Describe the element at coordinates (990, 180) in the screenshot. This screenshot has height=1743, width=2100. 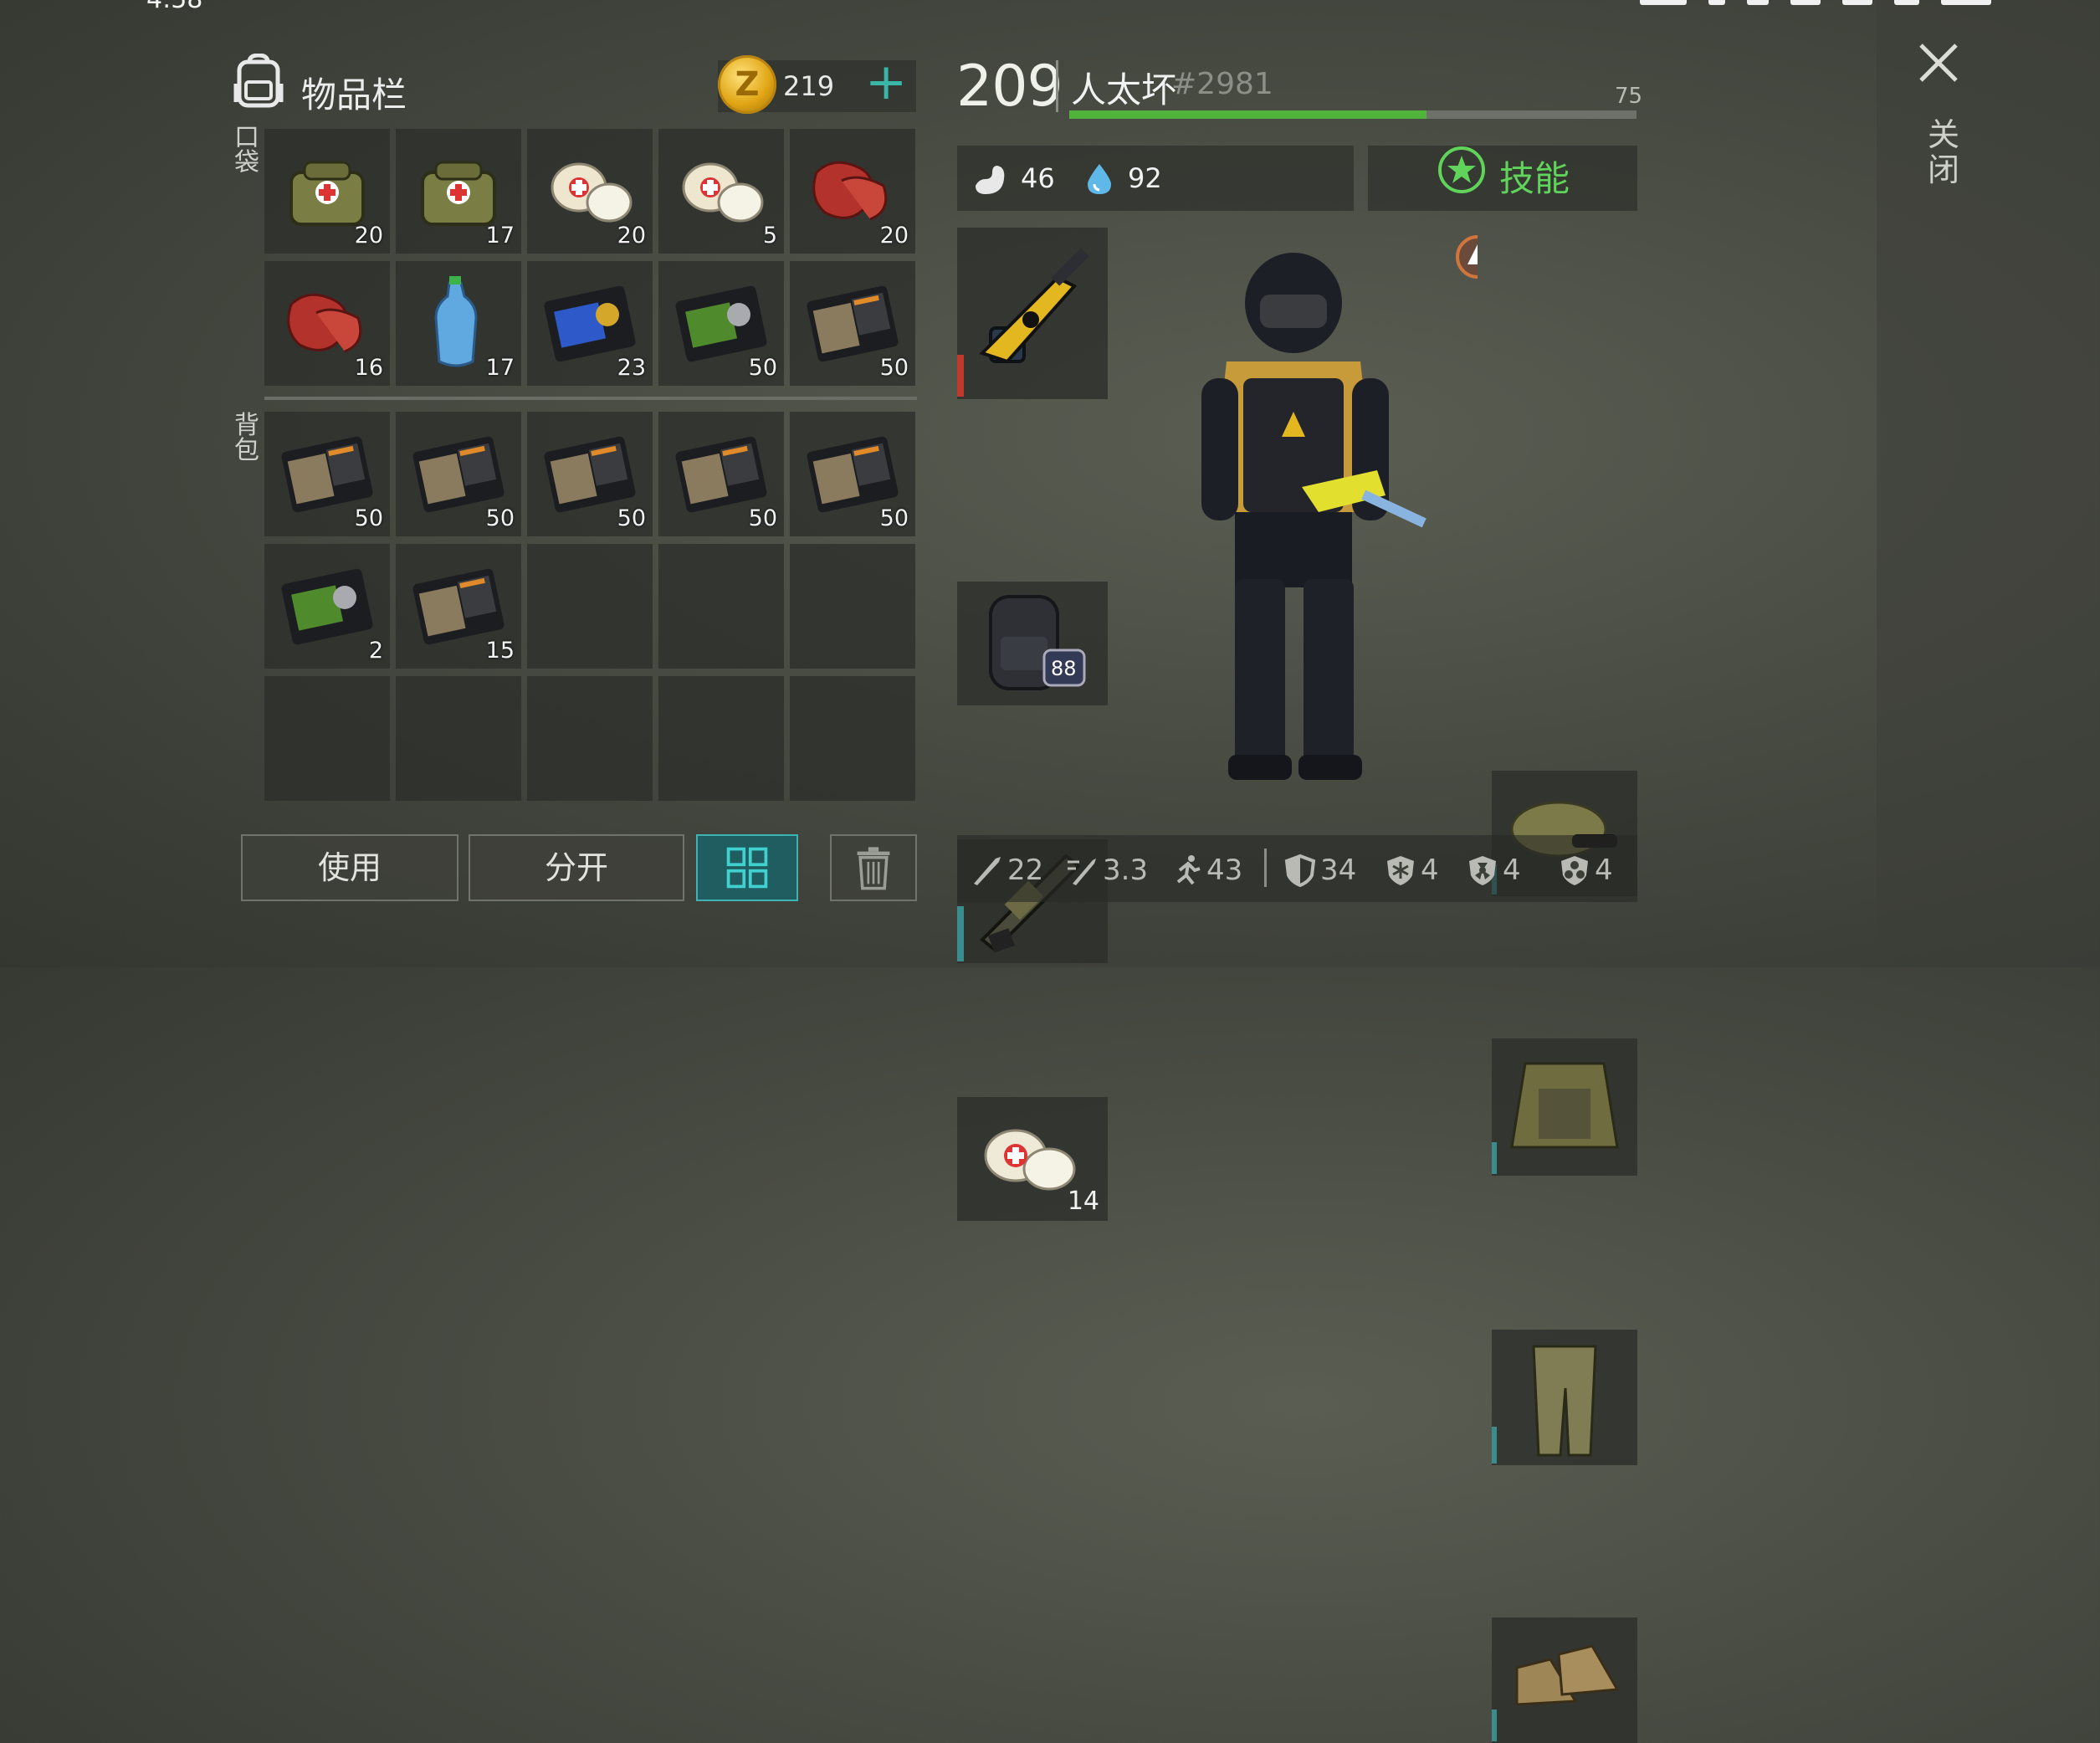
I see `stomach-icon` at that location.